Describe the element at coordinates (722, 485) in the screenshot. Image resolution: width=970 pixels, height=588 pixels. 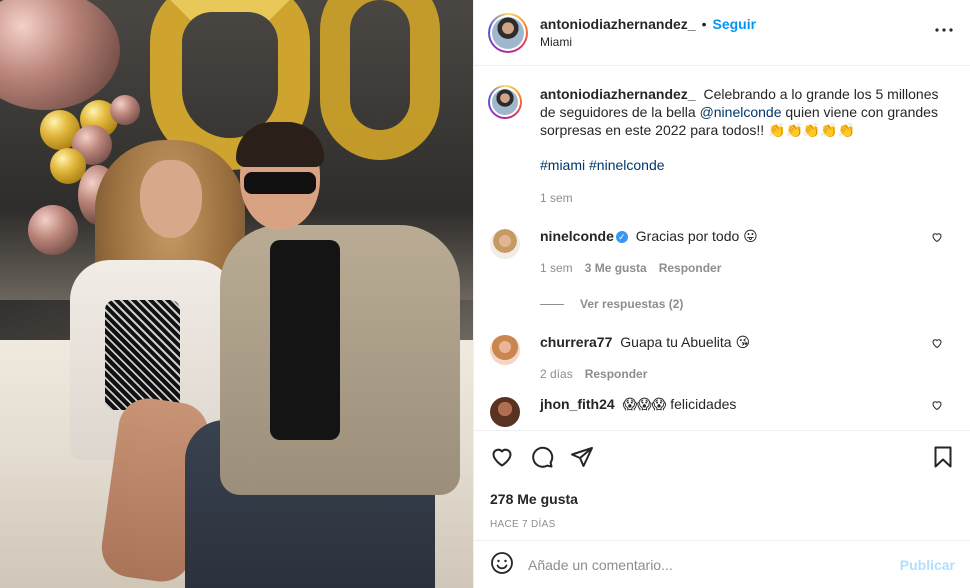
I see `post-actions: 278 Me gusta HACE 7 DÍAS` at that location.